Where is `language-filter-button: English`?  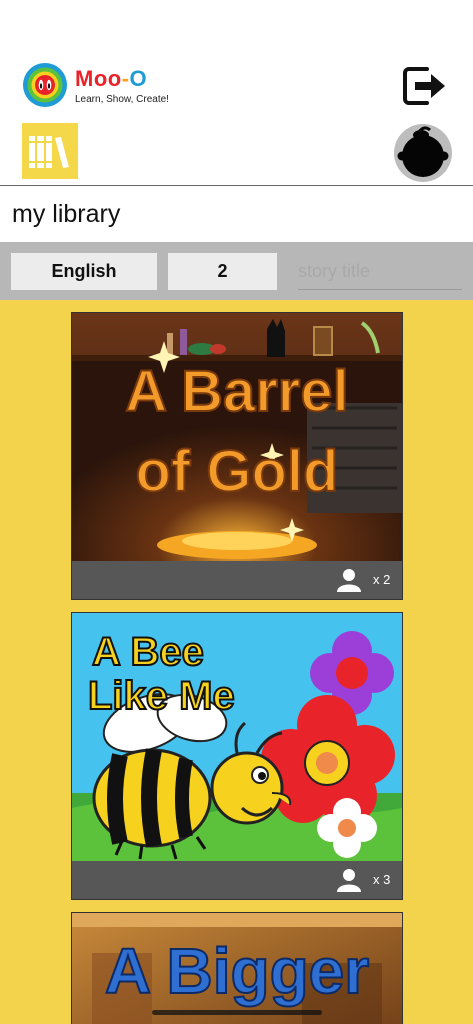 language-filter-button: English is located at coordinates (84, 271).